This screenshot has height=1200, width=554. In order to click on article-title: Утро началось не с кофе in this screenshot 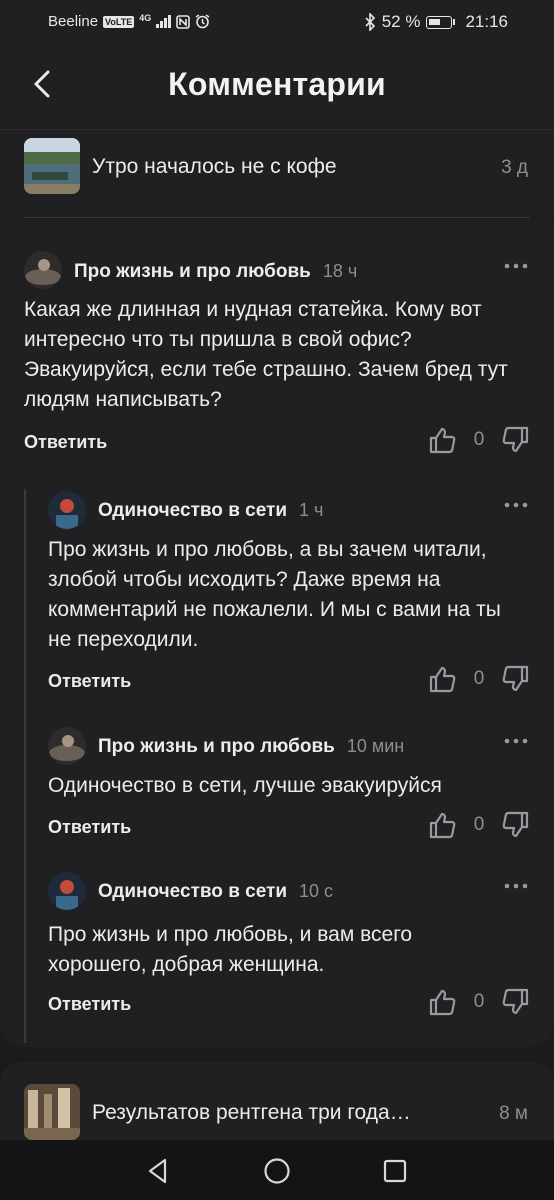, I will do `click(214, 166)`.